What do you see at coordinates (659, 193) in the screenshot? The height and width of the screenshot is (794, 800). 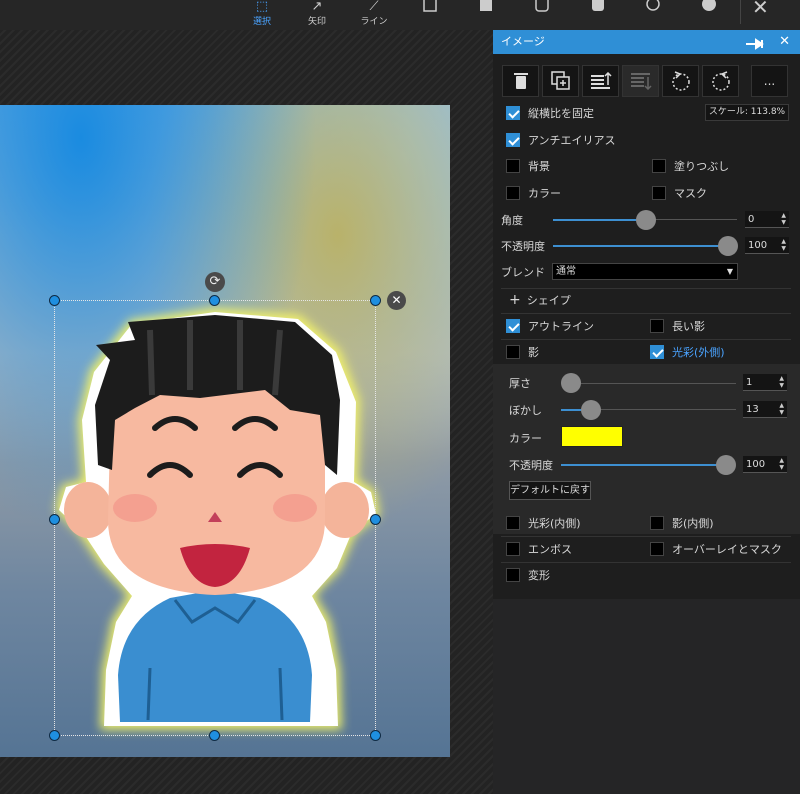 I see `mask-checkbox` at bounding box center [659, 193].